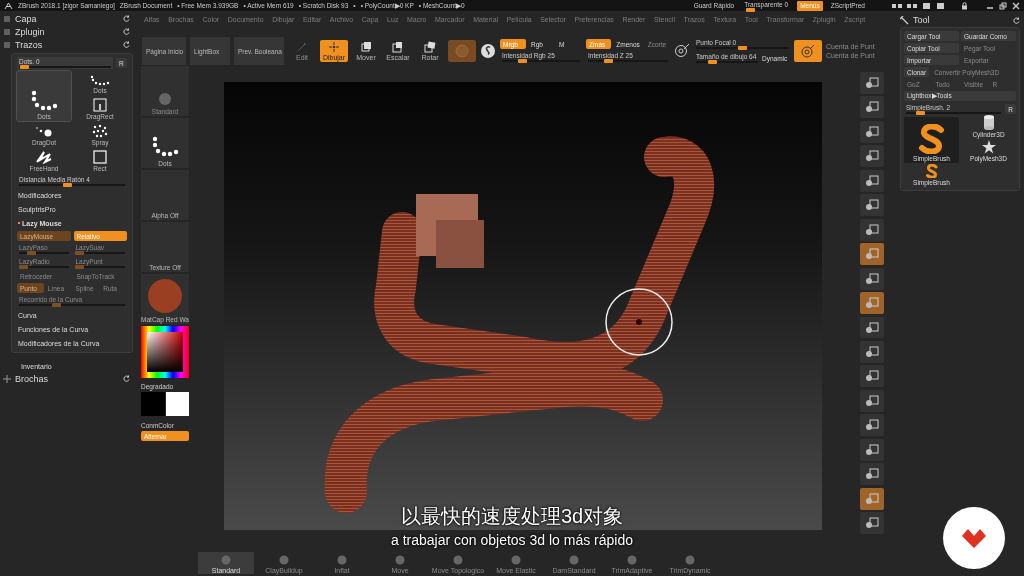 Image resolution: width=1024 pixels, height=576 pixels. I want to click on symmetry-target-icon, so click(682, 51).